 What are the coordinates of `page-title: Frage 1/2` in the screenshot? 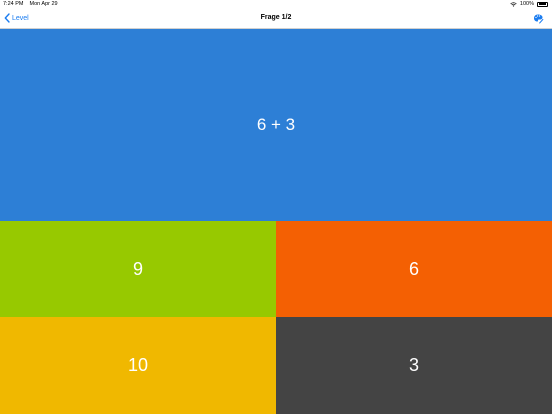 It's located at (276, 17).